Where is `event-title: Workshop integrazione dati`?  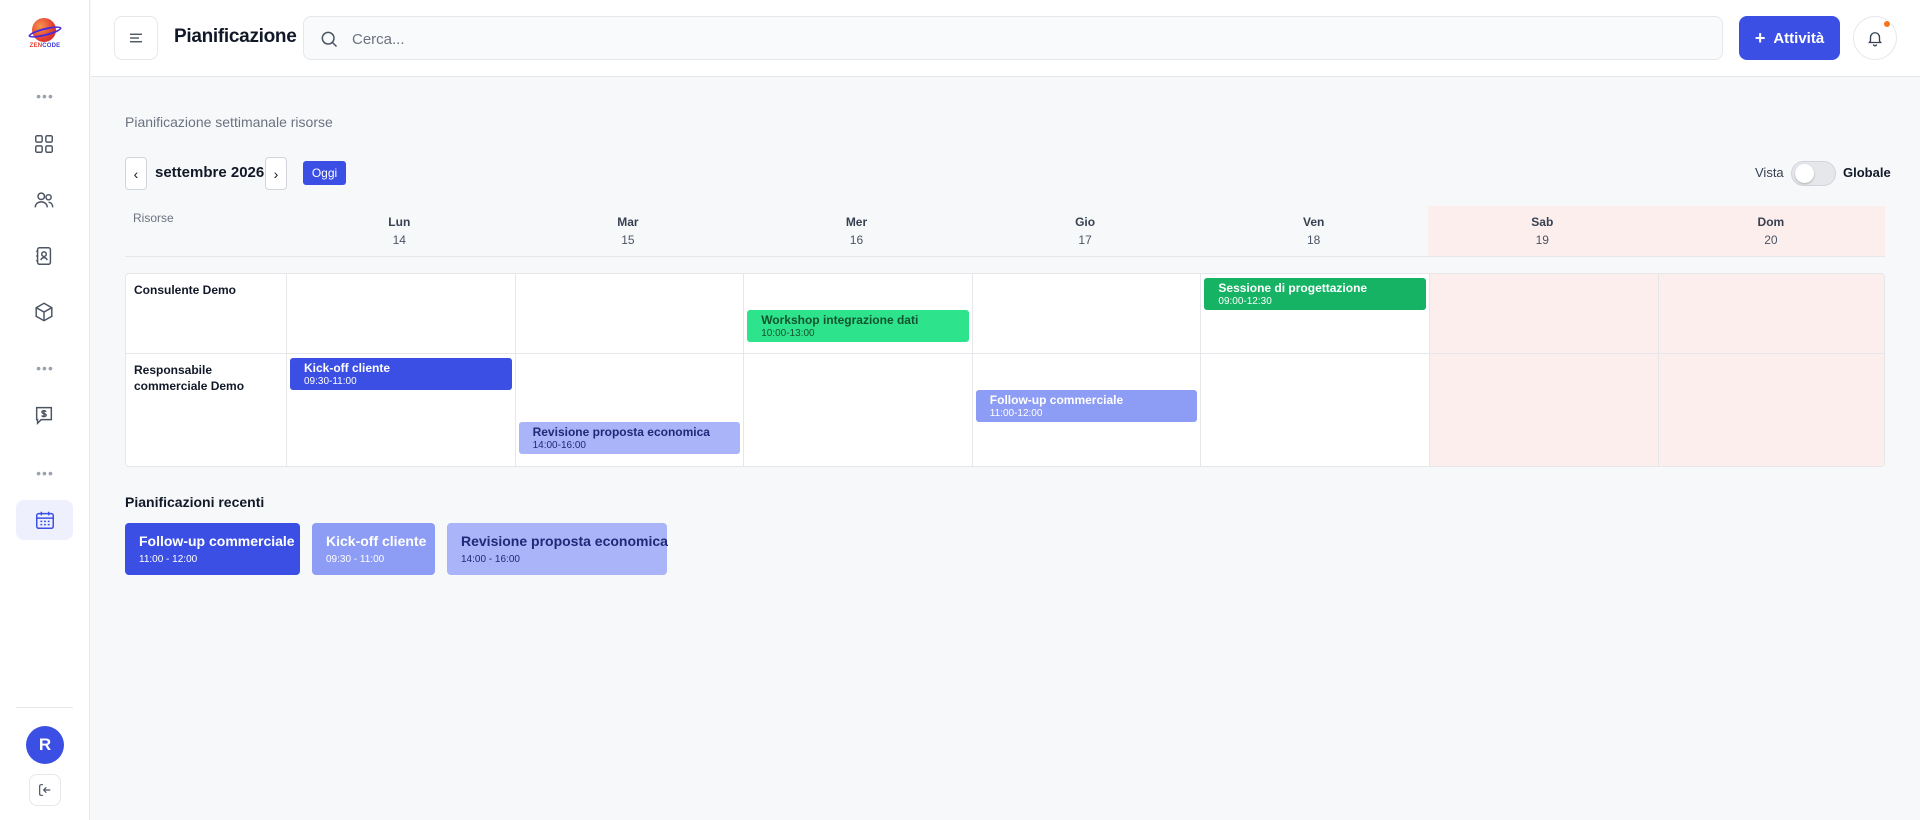
event-title: Workshop integrazione dati is located at coordinates (840, 320).